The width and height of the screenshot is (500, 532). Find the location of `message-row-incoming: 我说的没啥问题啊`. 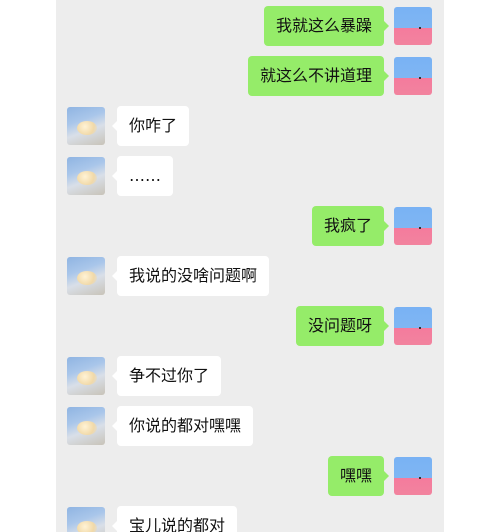

message-row-incoming: 我说的没啥问题啊 is located at coordinates (250, 276).